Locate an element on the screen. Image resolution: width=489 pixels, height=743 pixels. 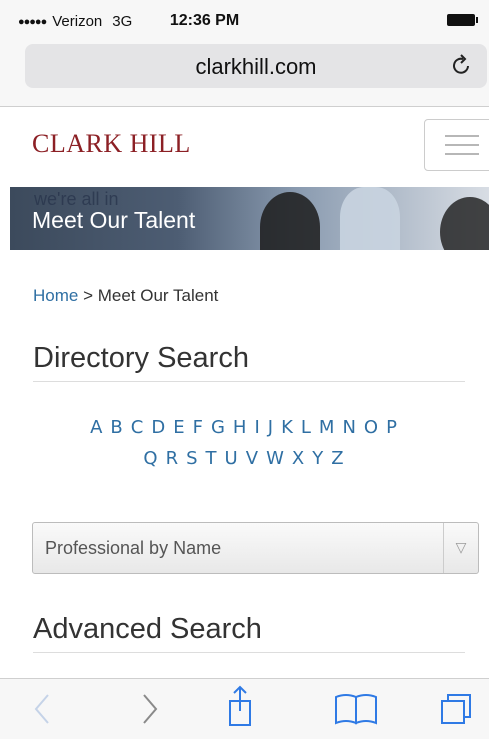
directory-search-title: Directory Search is located at coordinates (249, 362).